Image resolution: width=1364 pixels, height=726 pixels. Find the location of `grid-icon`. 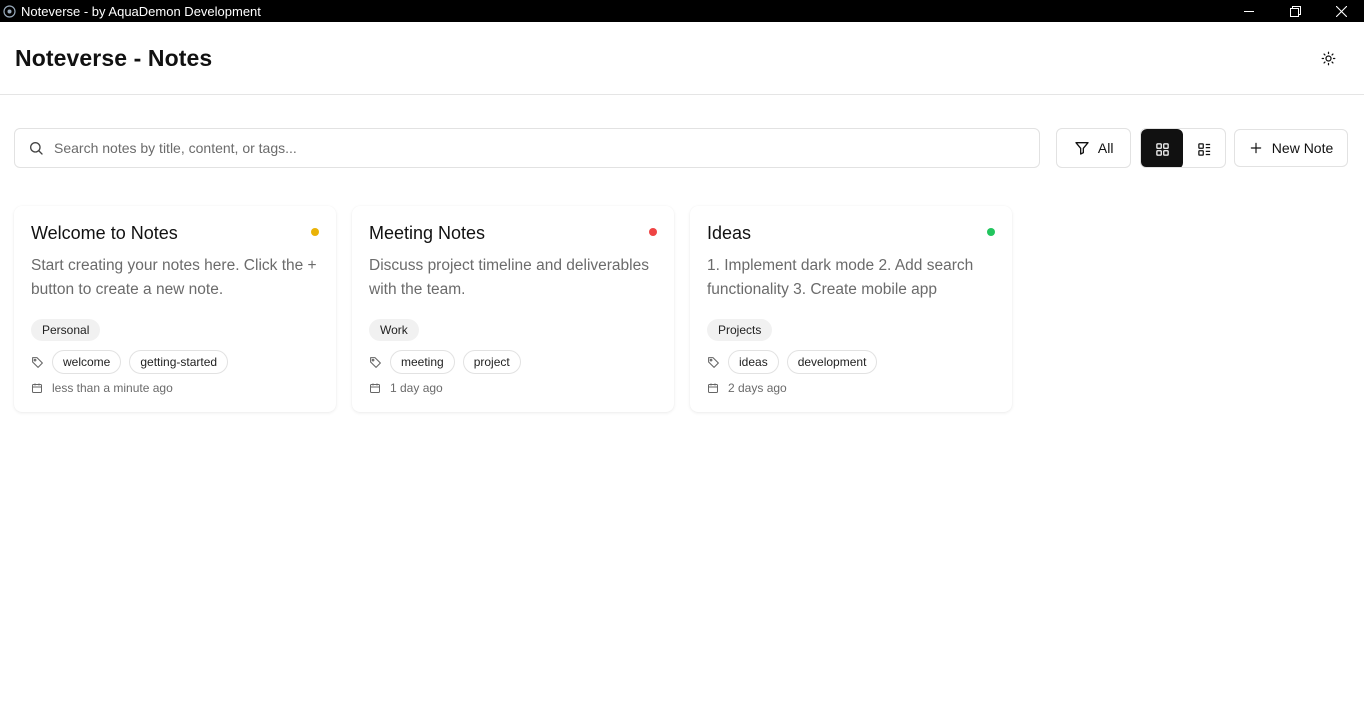

grid-icon is located at coordinates (1162, 149).